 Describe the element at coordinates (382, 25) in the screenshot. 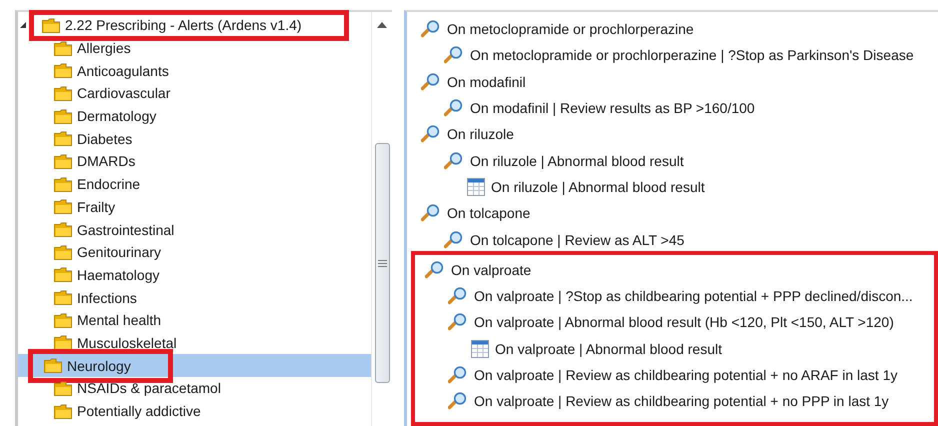

I see `scroll-up-arrow-icon` at that location.